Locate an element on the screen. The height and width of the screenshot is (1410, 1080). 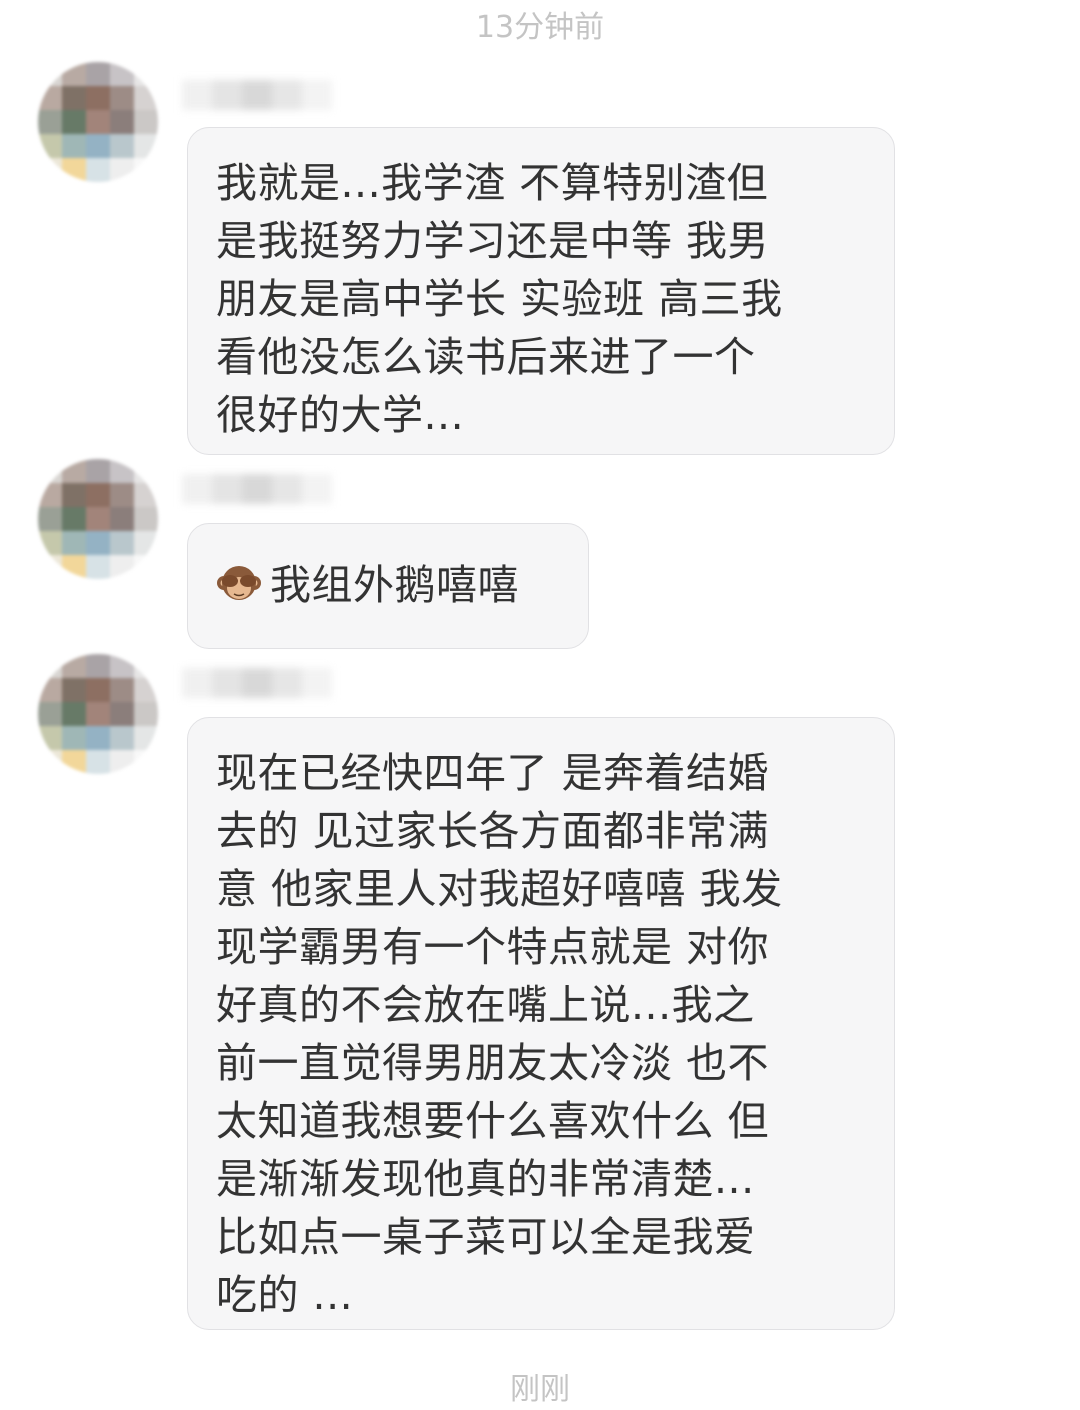
message-line: 前一直觉得男朋友太冷淡 也不 is located at coordinates (493, 1063).